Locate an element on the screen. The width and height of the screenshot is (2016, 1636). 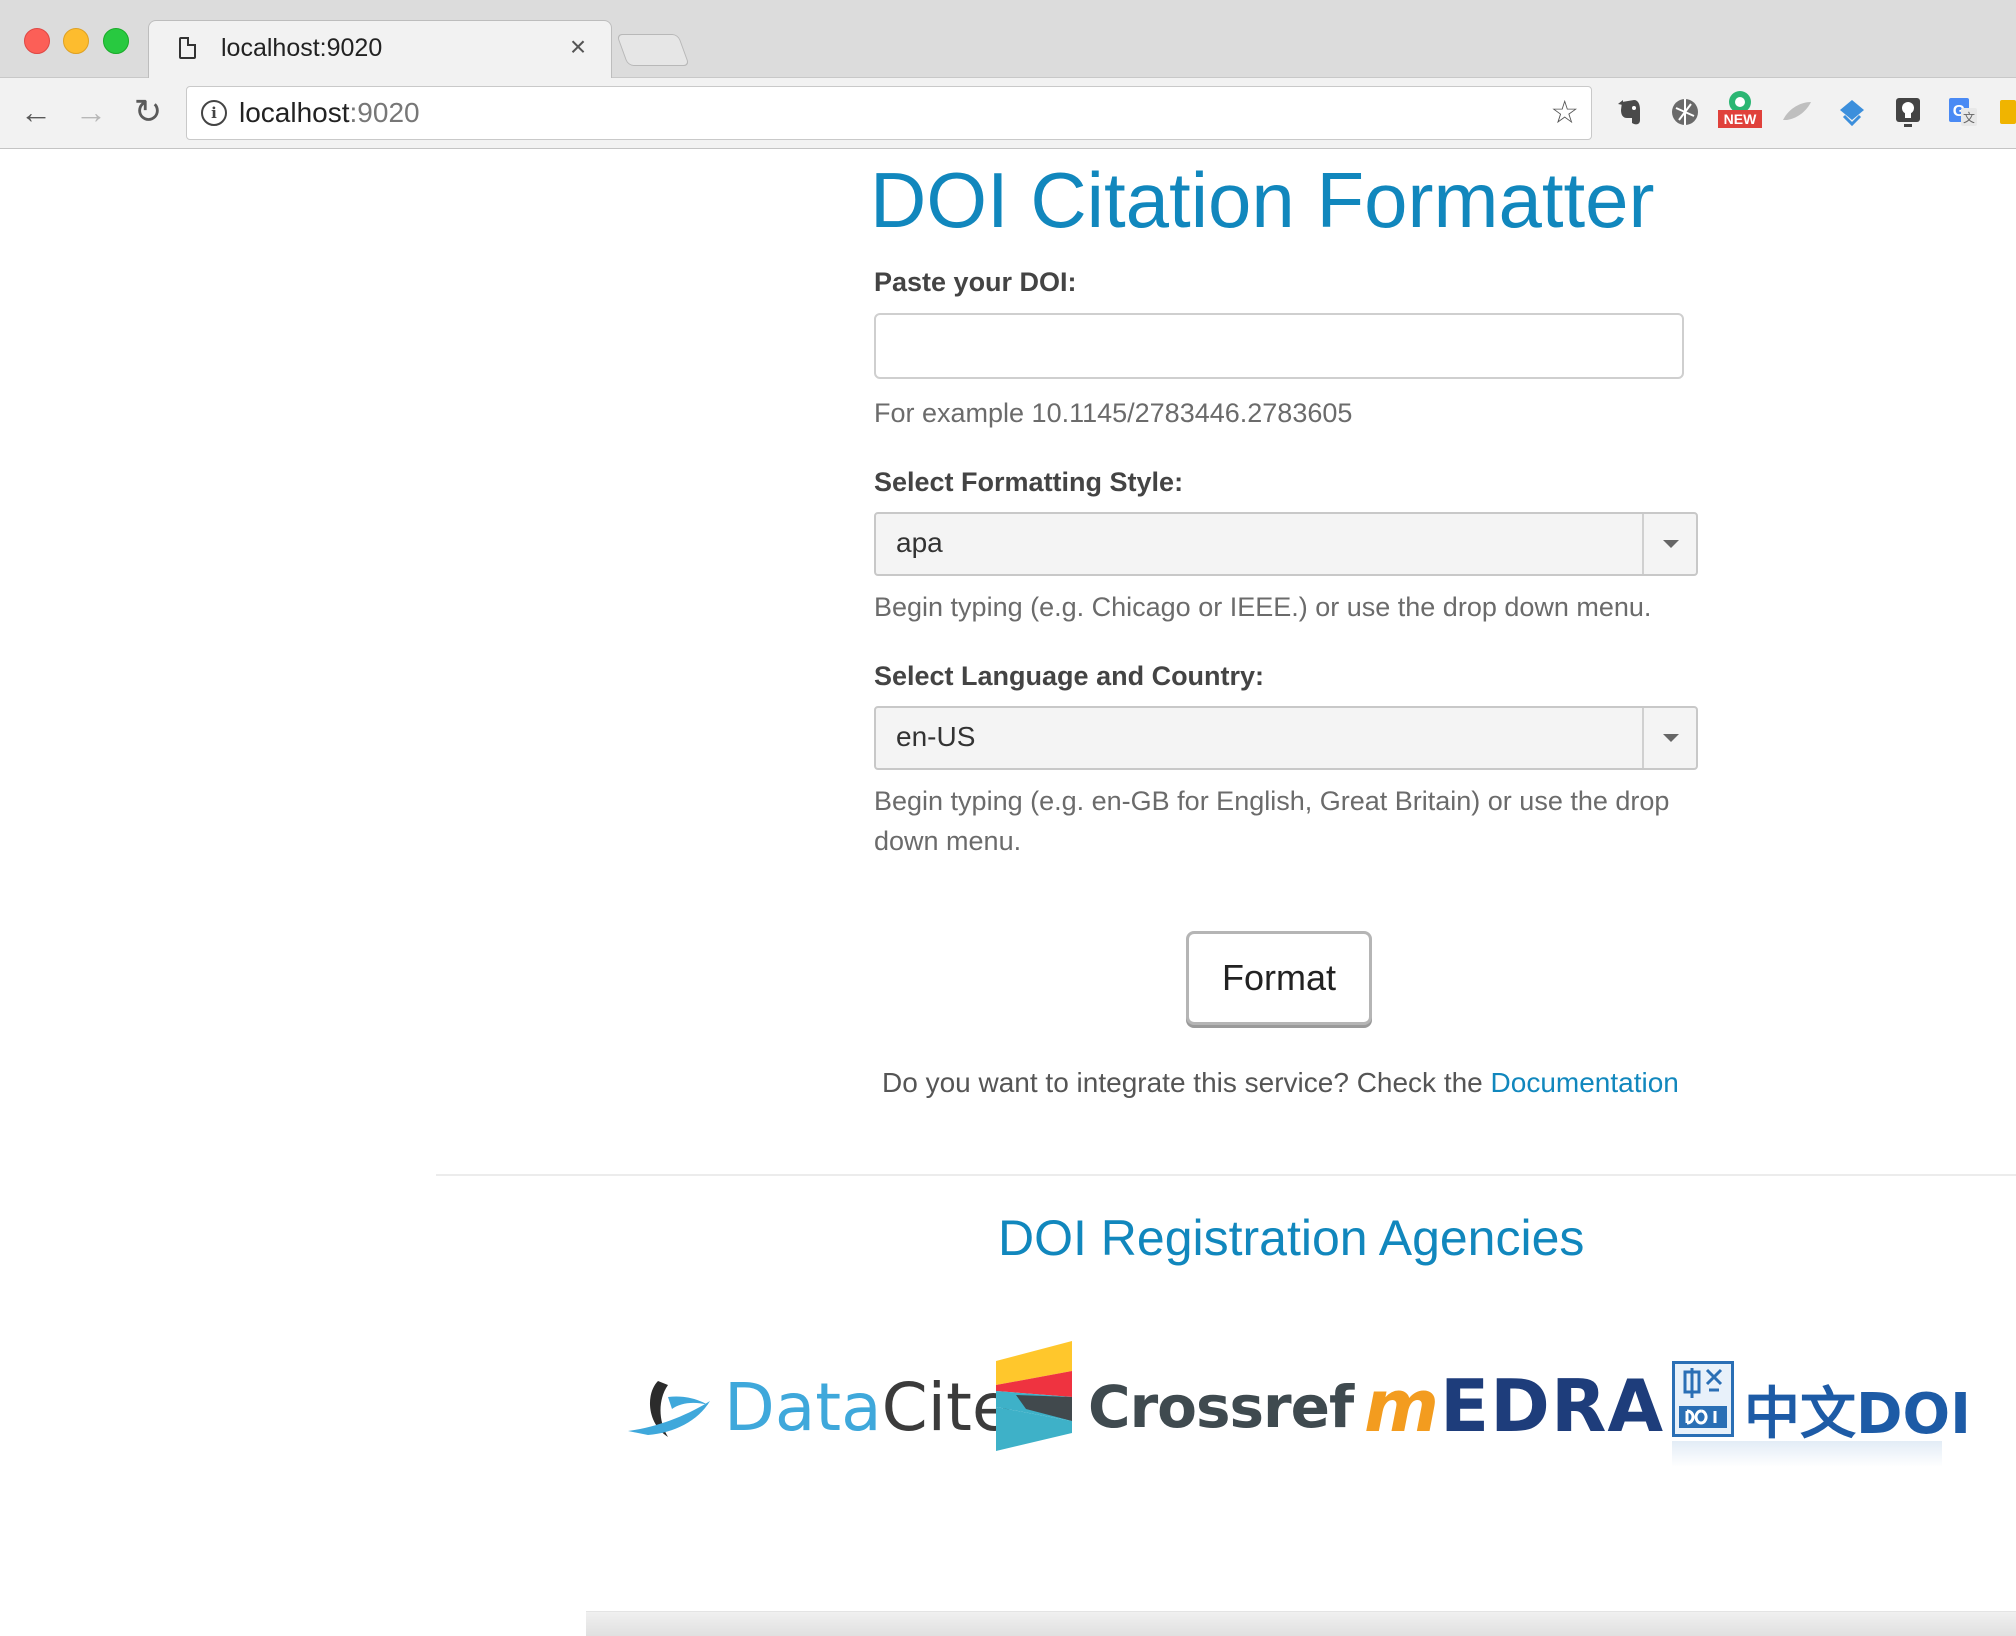
agencies-title: DOI Registration Agencies is located at coordinates (1291, 1238).